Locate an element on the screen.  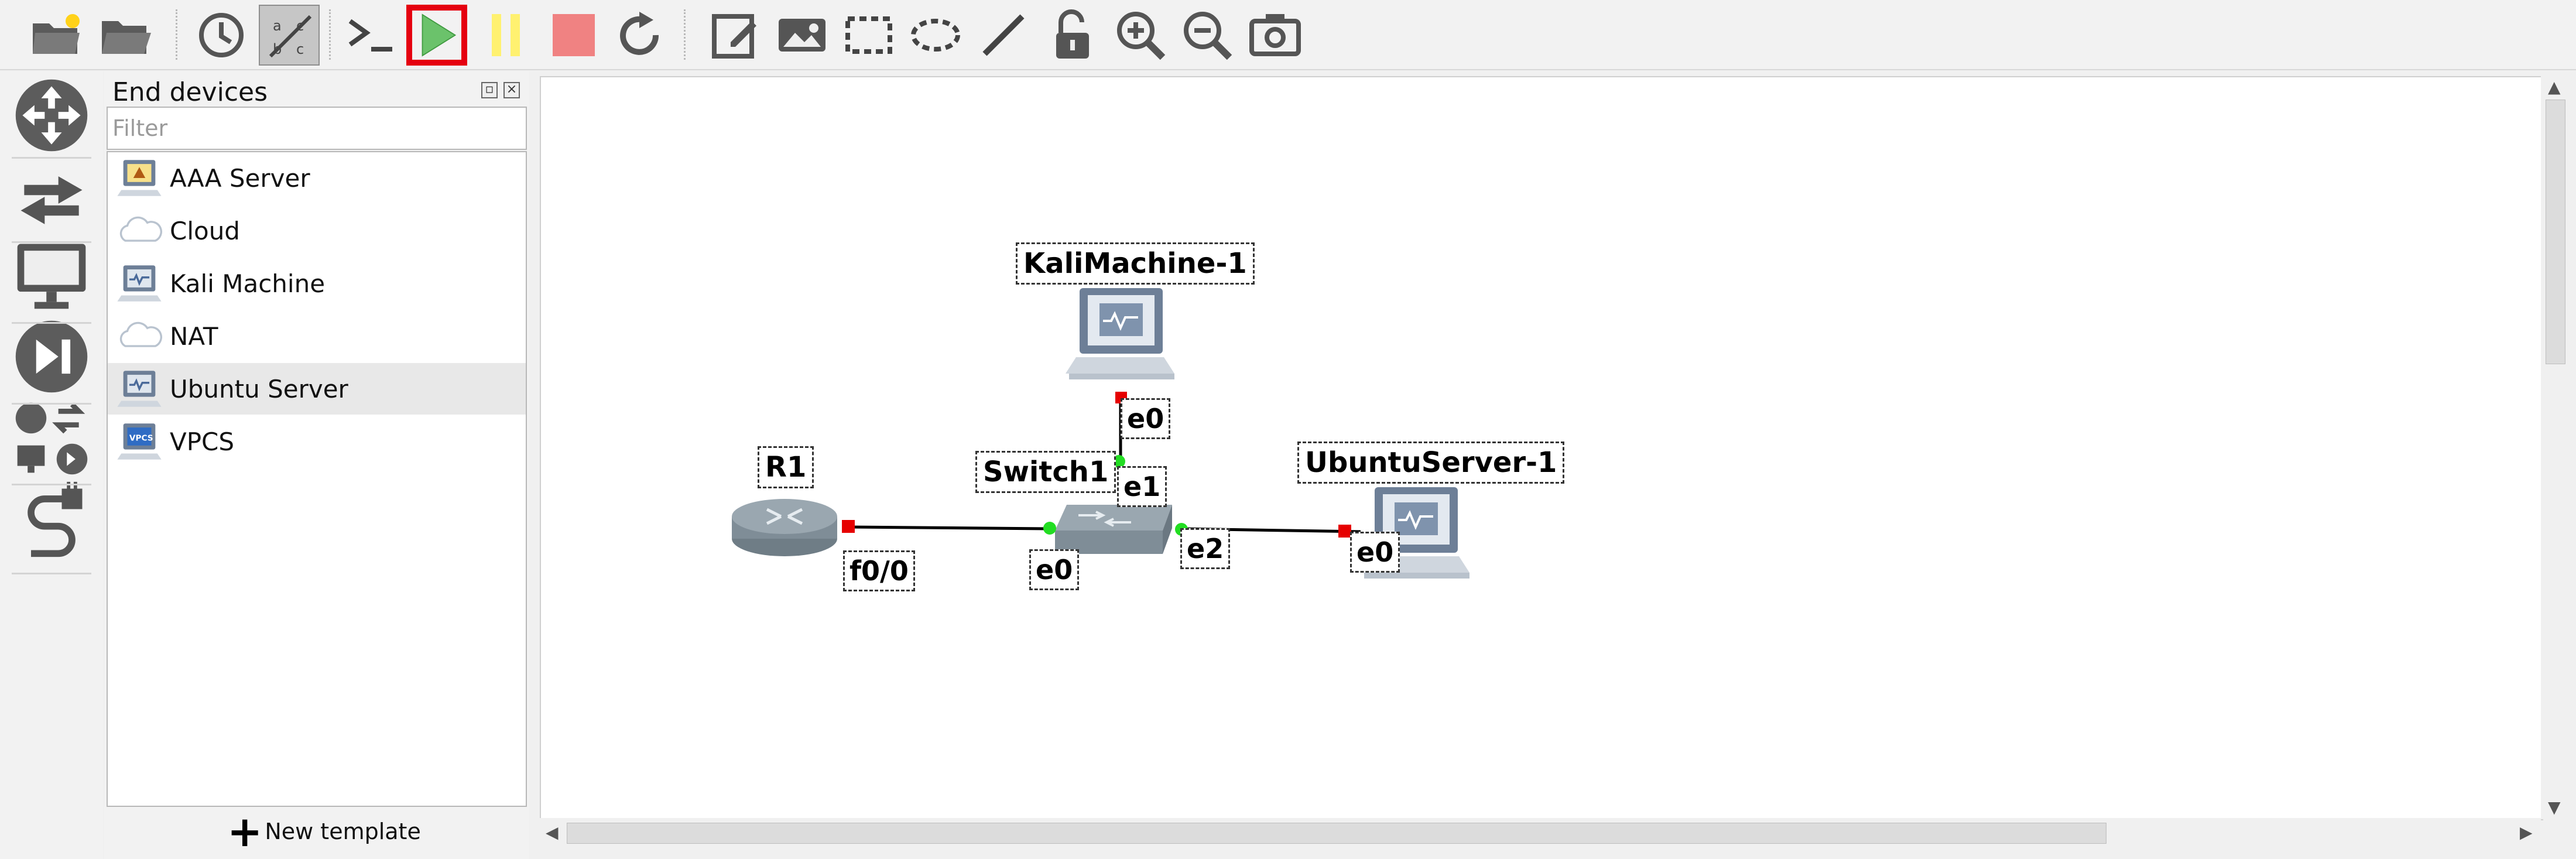
open-project-button is located at coordinates (125, 35).